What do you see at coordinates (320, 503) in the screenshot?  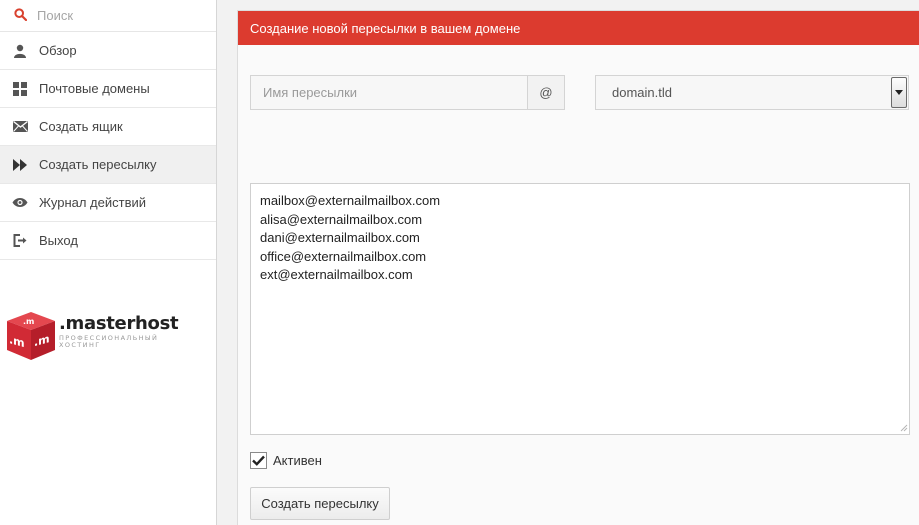 I see `create-forward-button: Создать пересылку` at bounding box center [320, 503].